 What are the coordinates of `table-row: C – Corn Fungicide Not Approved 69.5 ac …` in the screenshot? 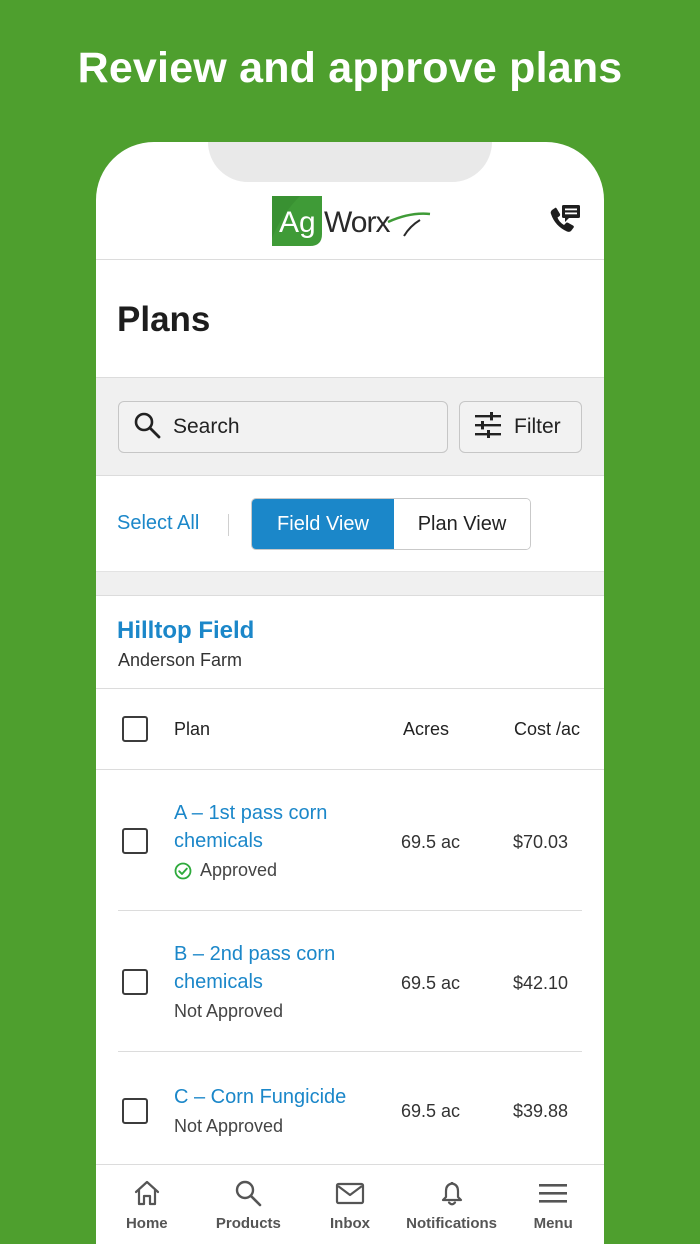 It's located at (350, 1108).